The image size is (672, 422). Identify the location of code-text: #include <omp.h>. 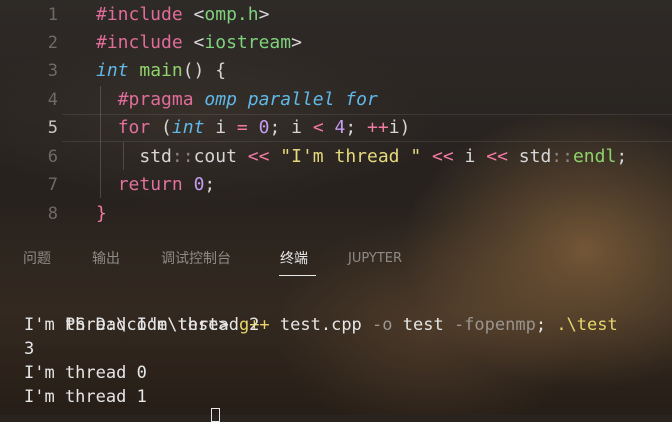
(182, 15).